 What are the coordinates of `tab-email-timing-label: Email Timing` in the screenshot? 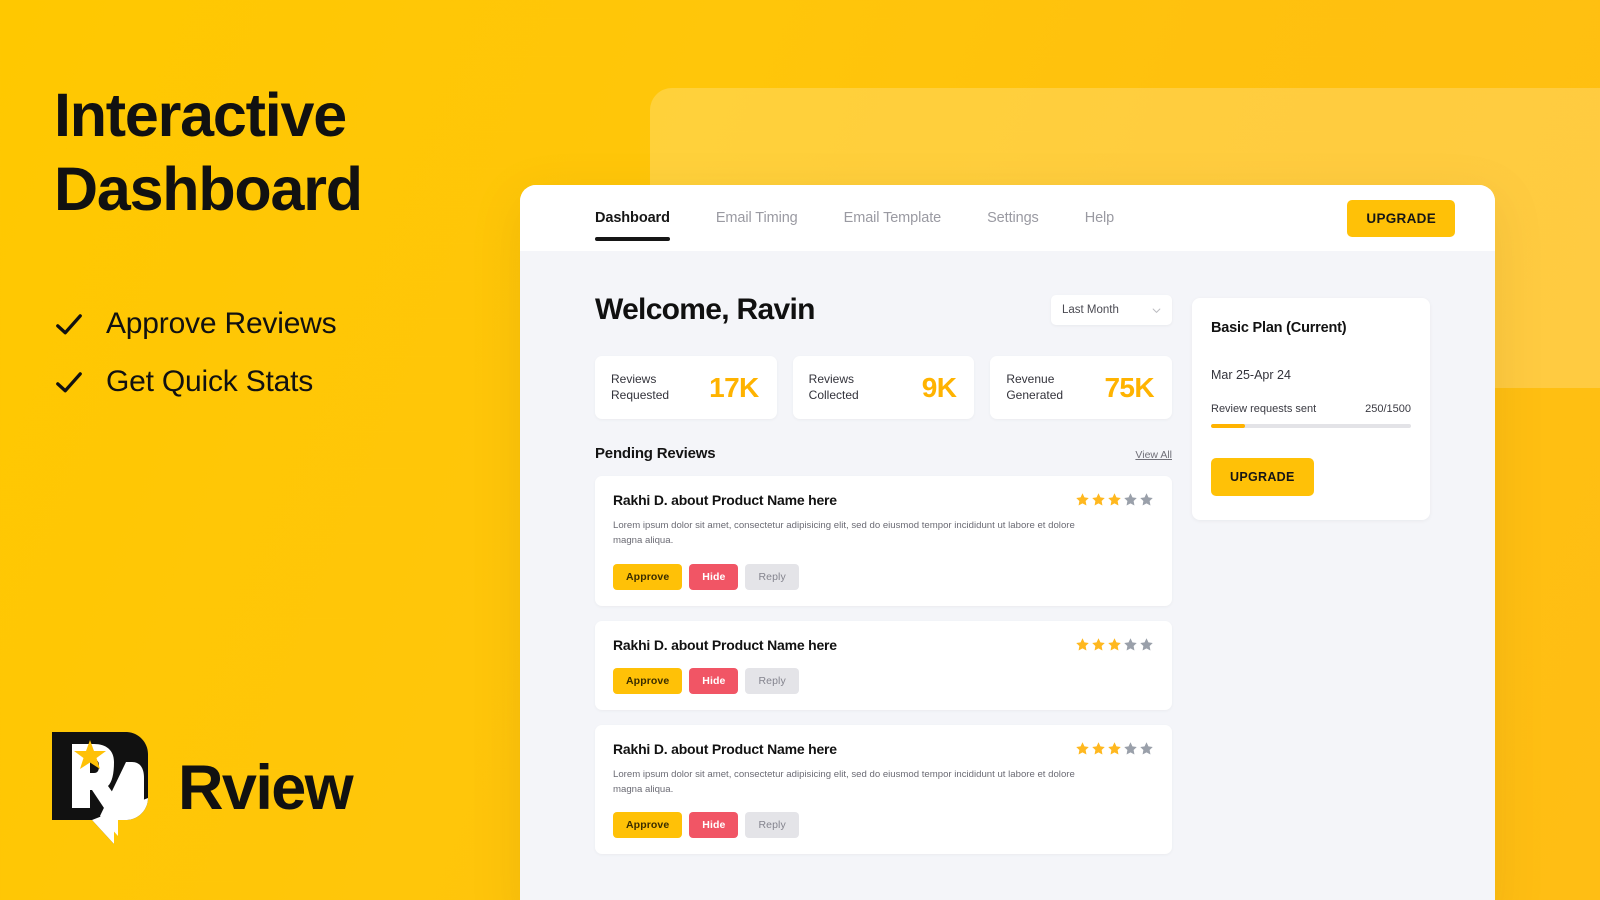 It's located at (756, 218).